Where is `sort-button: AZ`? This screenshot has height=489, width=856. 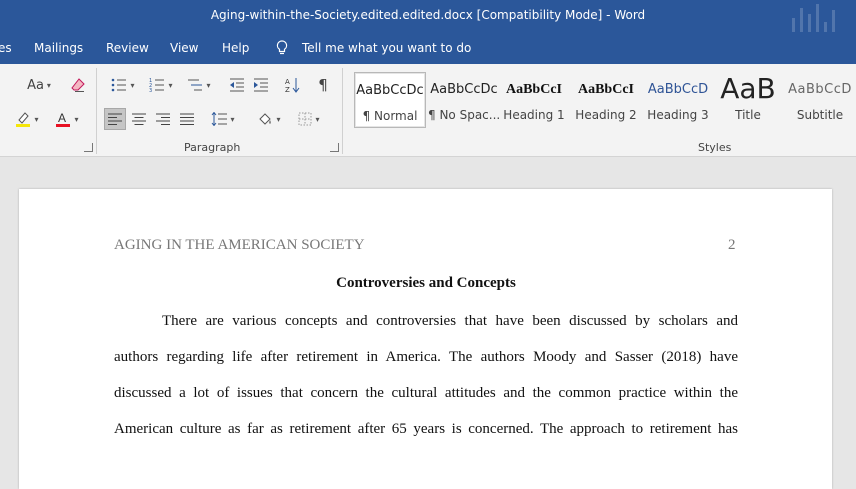 sort-button: AZ is located at coordinates (293, 85).